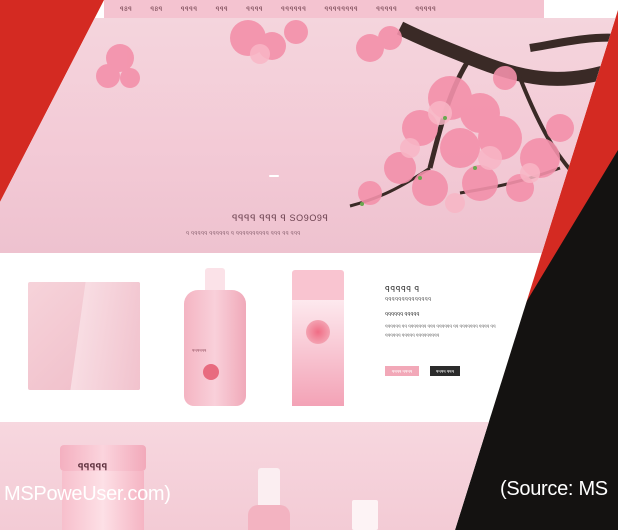 This screenshot has width=618, height=530. Describe the element at coordinates (280, 218) in the screenshot. I see `hero-title: ꟼꟼꟼꟼ ꟼꟼꟼ ꟼ SO9O9ꟼ` at that location.